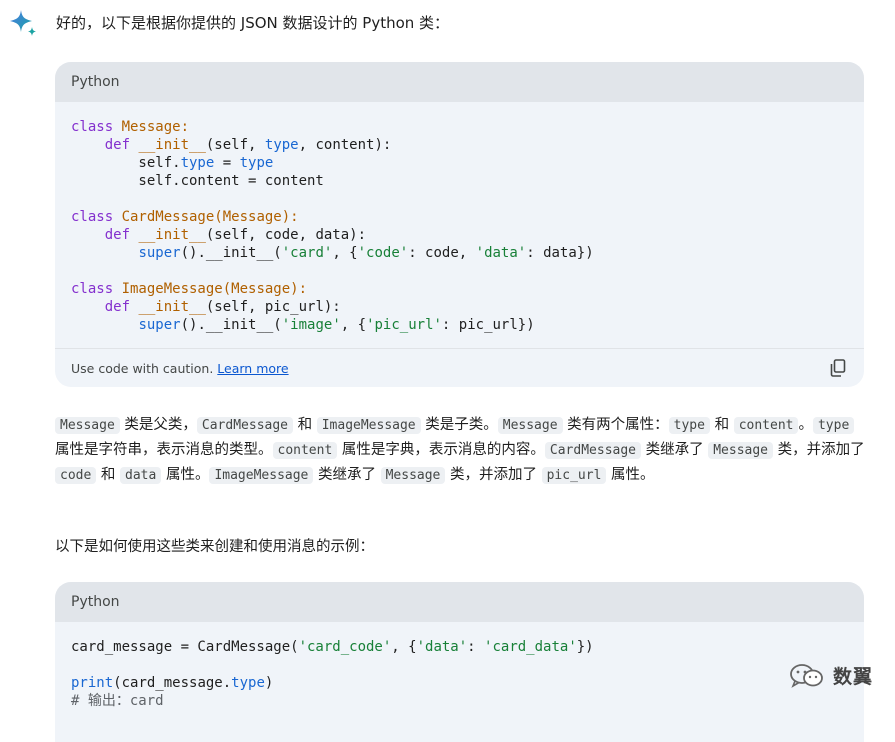 This screenshot has width=895, height=742. I want to click on code-token: card_message = CardMessage(, so click(185, 647).